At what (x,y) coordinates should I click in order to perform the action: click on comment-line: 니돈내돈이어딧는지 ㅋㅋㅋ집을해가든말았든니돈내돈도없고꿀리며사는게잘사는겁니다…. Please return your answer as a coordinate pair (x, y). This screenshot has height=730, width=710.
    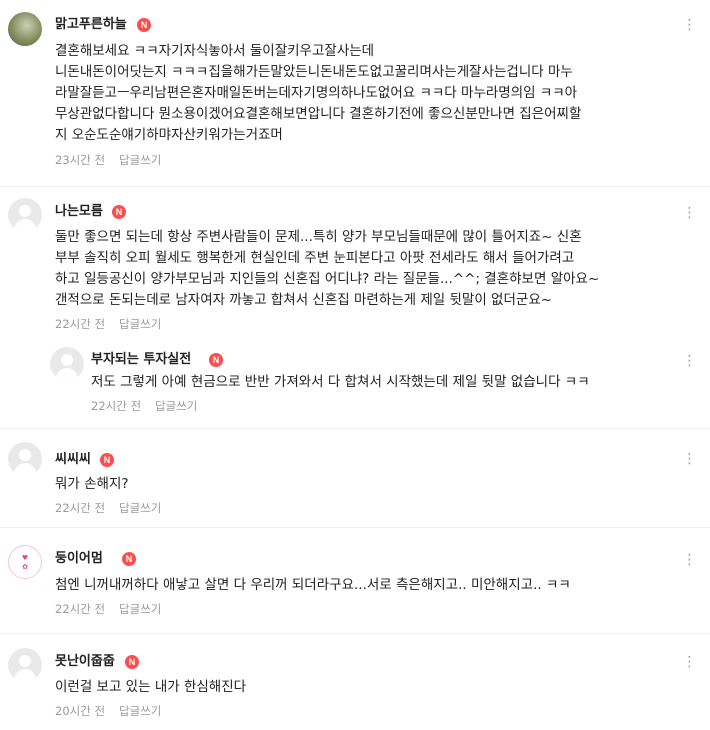
    Looking at the image, I should click on (314, 72).